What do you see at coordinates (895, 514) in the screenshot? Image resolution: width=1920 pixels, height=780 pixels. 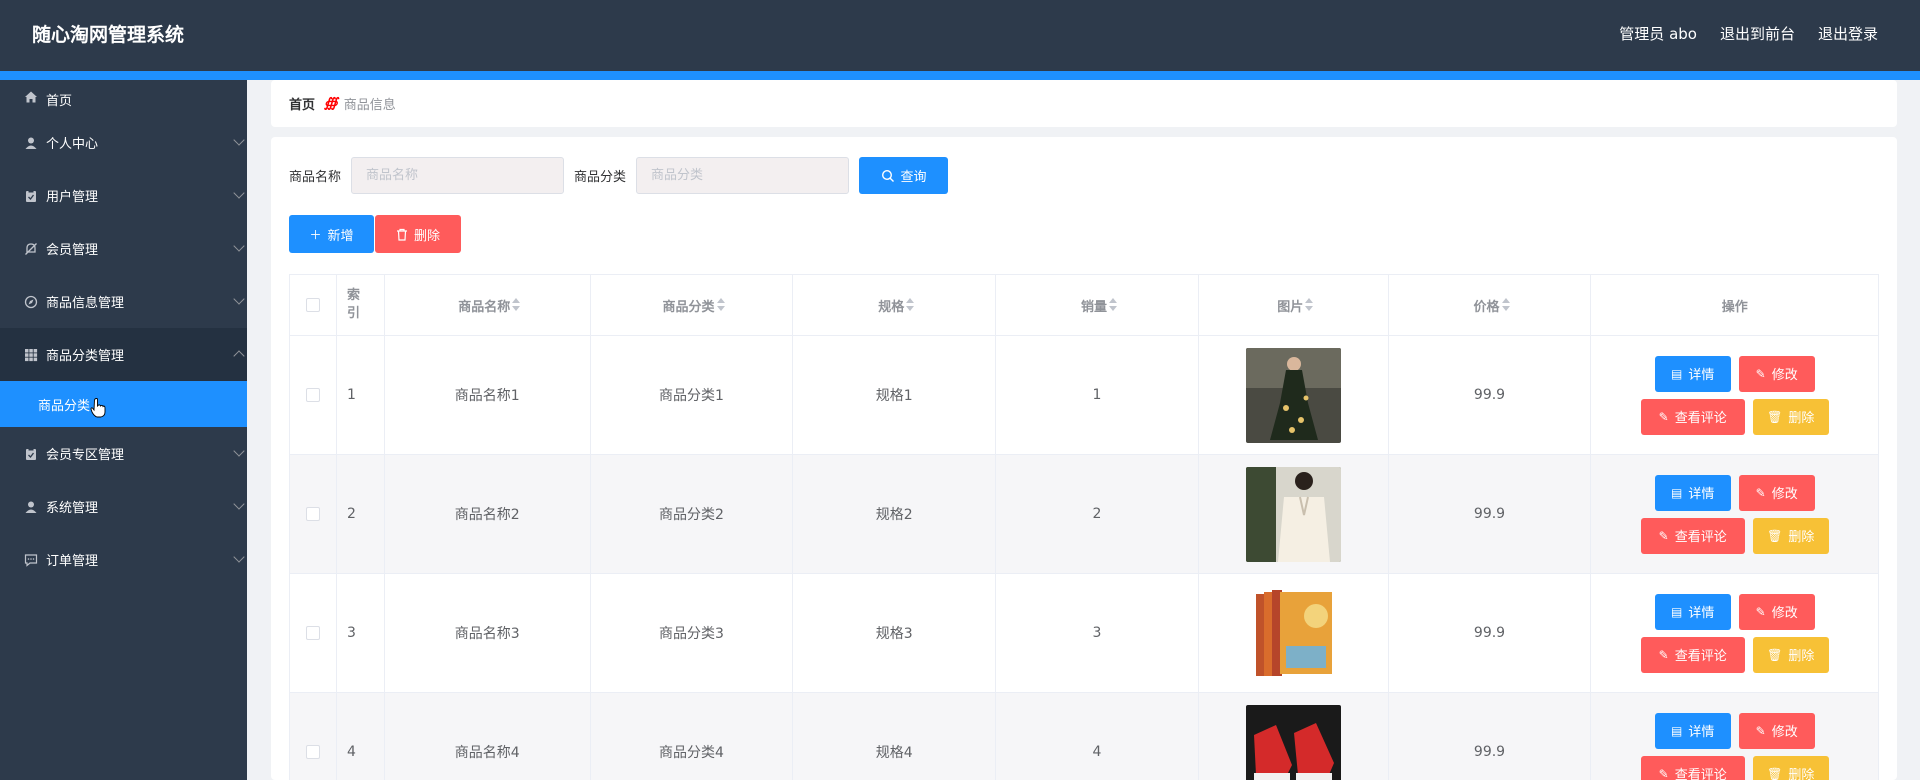 I see `spec-cell: 规格2` at bounding box center [895, 514].